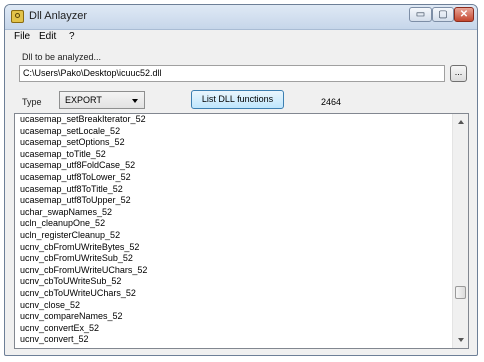 Image resolution: width=484 pixels, height=362 pixels. Describe the element at coordinates (234, 248) in the screenshot. I see `list-item: ucnv_cbFromUWriteBytes_52` at that location.